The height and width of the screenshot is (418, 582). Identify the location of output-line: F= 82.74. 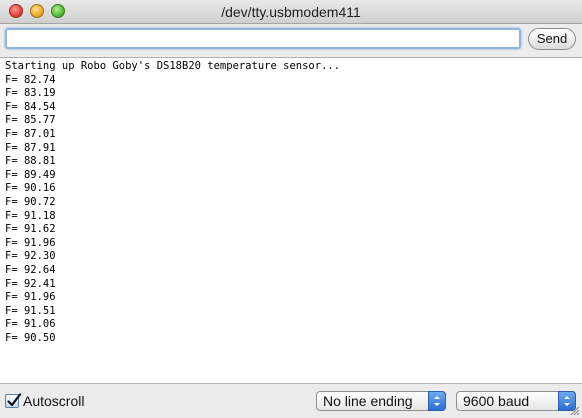
(30, 79).